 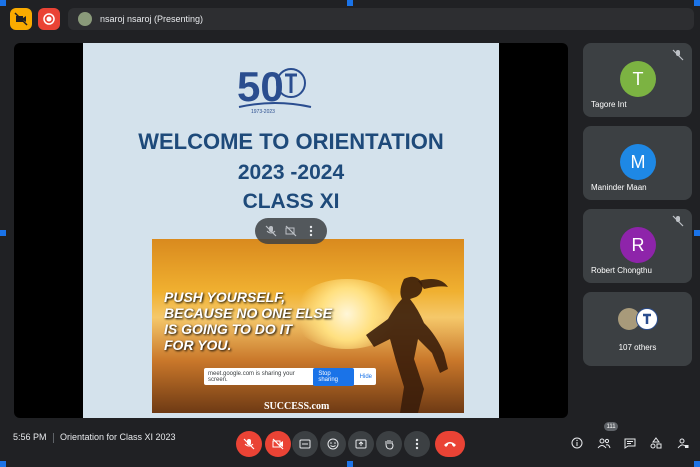 What do you see at coordinates (263, 112) in the screenshot?
I see `svg-text: 1973-2023` at bounding box center [263, 112].